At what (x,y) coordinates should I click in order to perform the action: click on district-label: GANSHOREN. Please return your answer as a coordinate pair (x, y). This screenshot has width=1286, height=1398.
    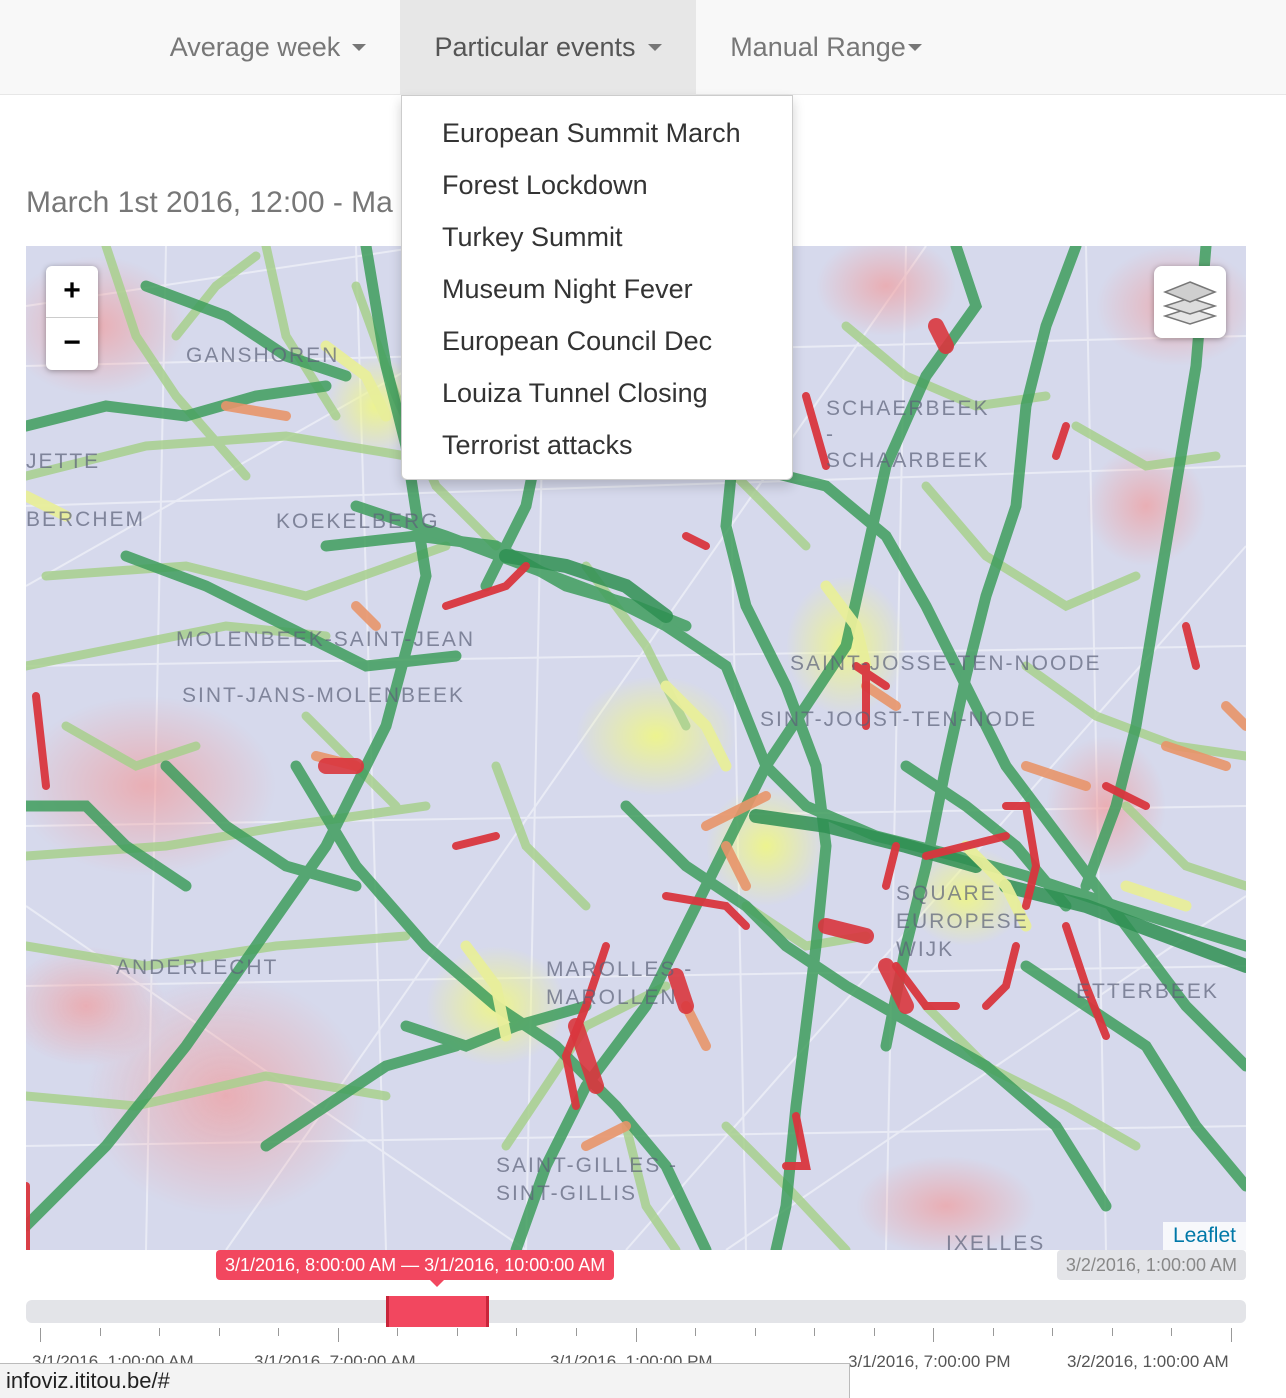
    Looking at the image, I should click on (263, 355).